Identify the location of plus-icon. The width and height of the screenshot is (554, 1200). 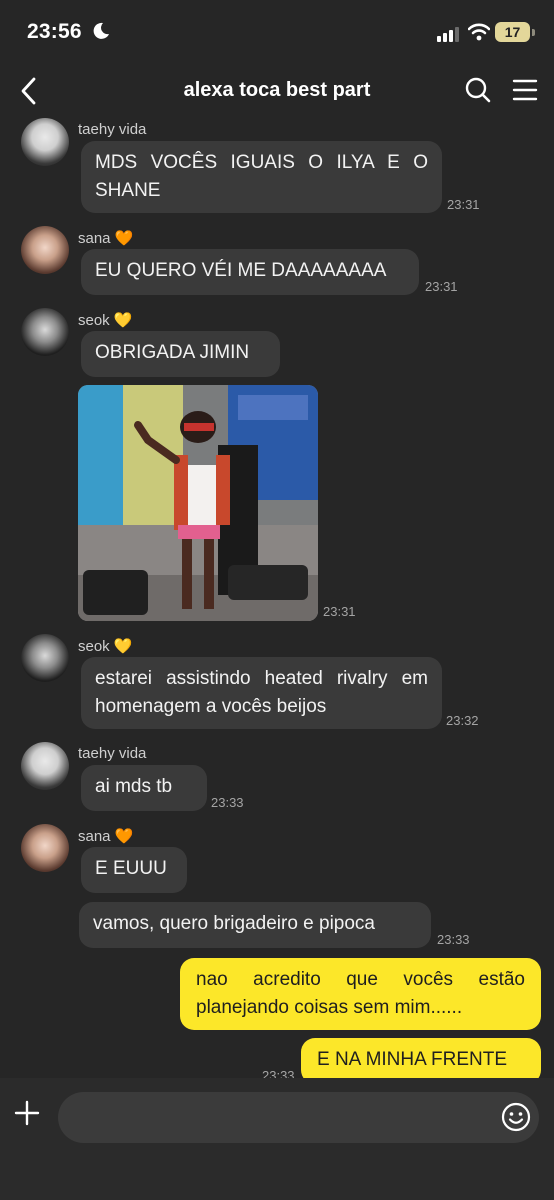
(27, 1113).